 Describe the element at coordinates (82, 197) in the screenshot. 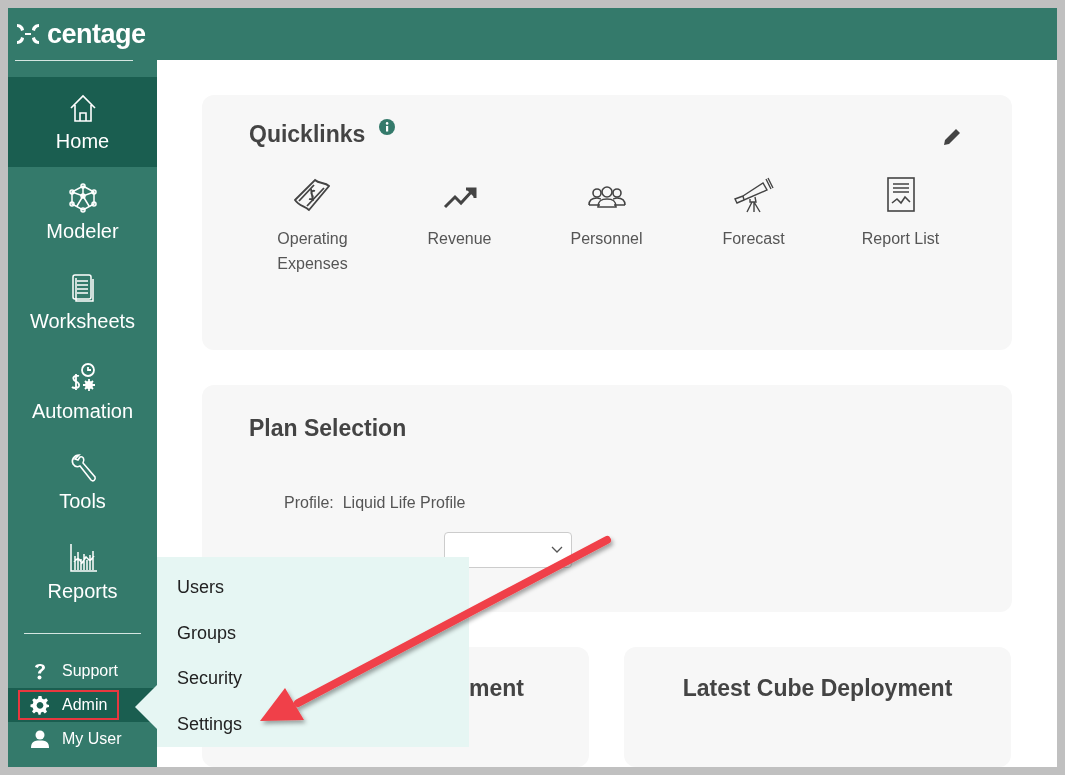

I see `network-icon` at that location.